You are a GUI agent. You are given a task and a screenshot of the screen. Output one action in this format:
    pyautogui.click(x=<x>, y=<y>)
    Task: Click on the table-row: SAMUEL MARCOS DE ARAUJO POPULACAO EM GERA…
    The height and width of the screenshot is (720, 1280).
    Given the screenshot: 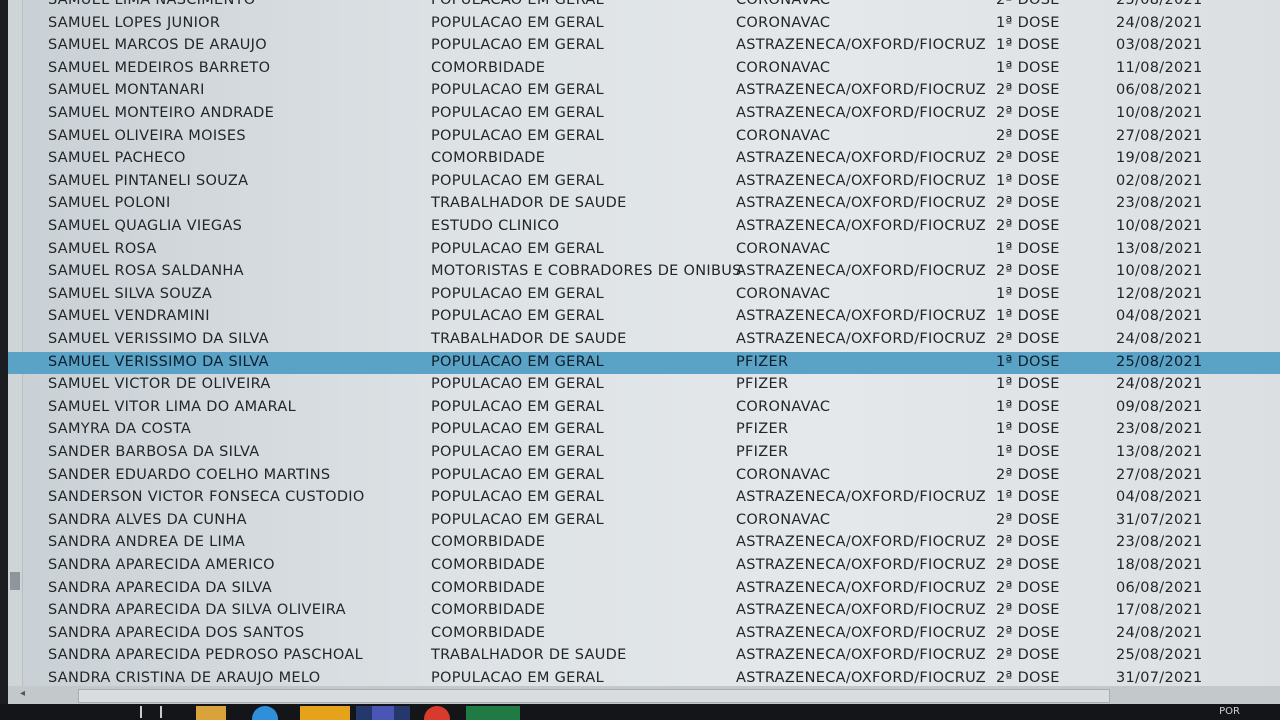 What is the action you would take?
    pyautogui.click(x=644, y=46)
    